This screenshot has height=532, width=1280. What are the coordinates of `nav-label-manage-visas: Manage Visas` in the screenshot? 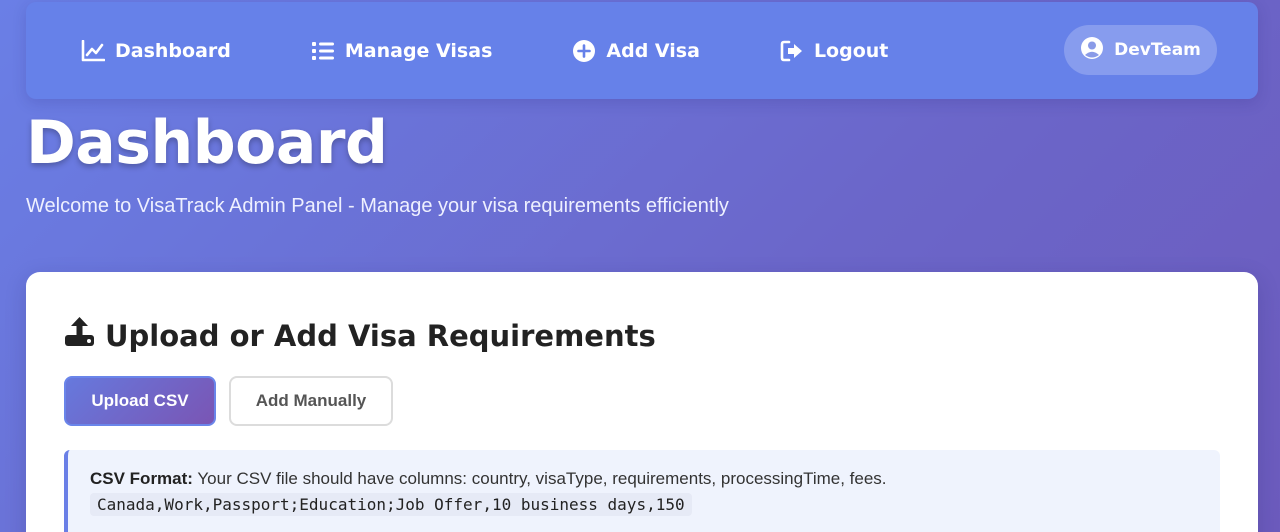 It's located at (418, 50).